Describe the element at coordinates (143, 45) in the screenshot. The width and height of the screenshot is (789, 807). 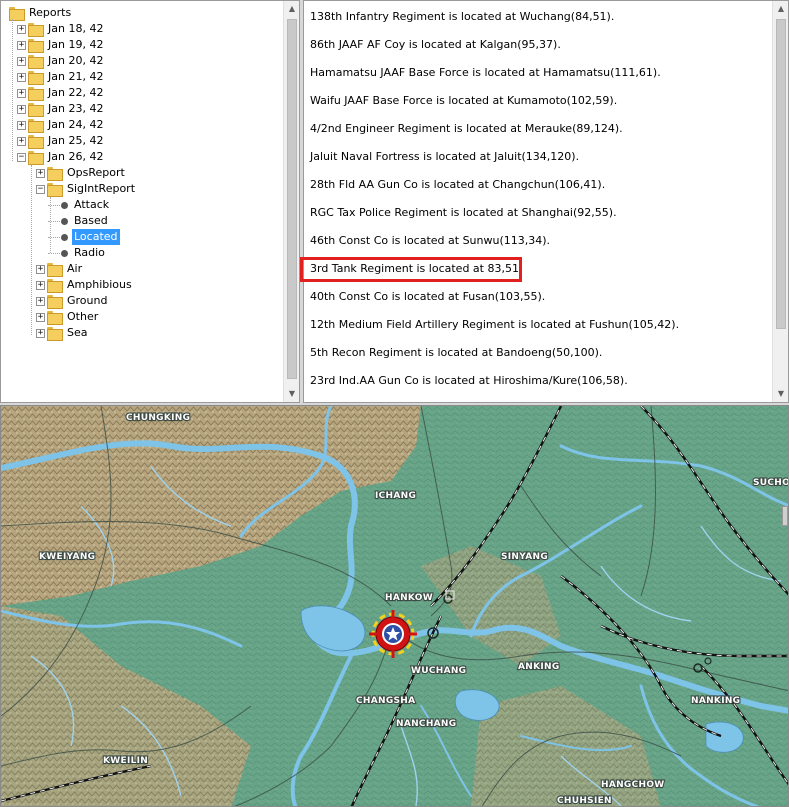
I see `tree-date-item: + Jan 19, 42` at that location.